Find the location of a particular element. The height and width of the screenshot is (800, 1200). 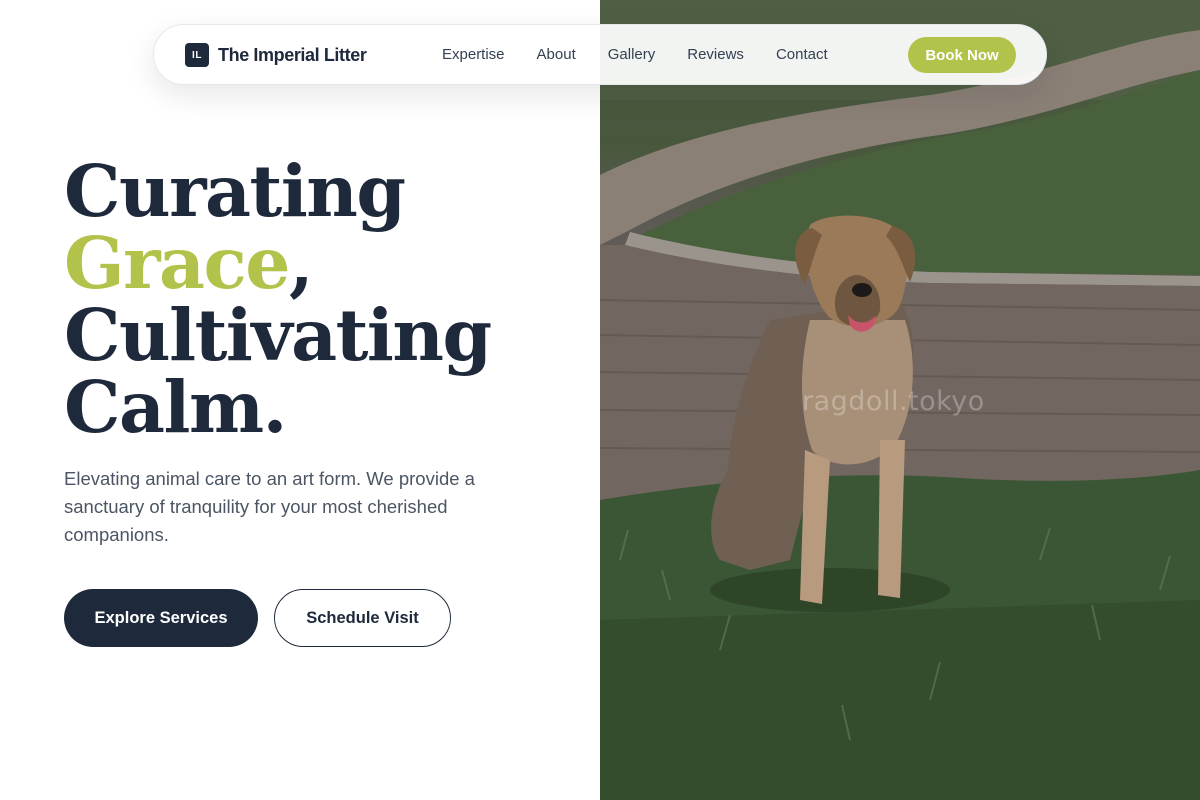

brand-logo-icon: IL is located at coordinates (197, 55).